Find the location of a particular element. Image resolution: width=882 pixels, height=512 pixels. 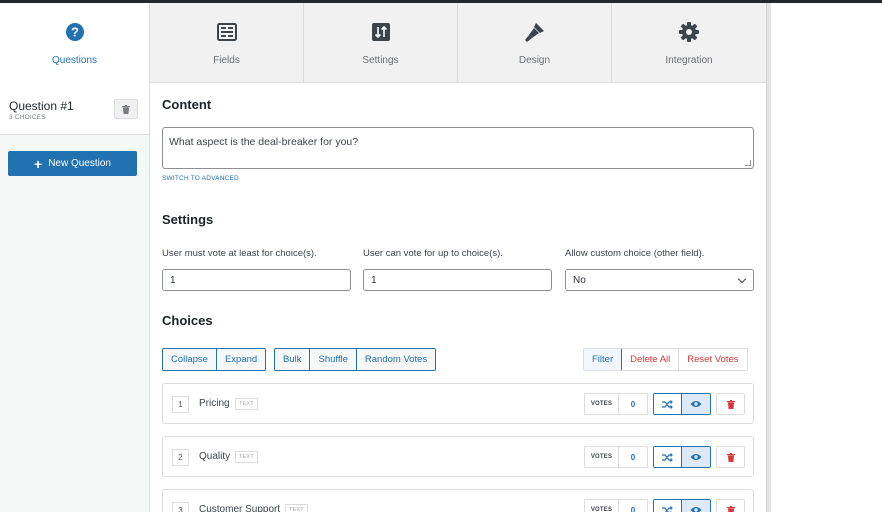

plus-icon: + is located at coordinates (38, 163).